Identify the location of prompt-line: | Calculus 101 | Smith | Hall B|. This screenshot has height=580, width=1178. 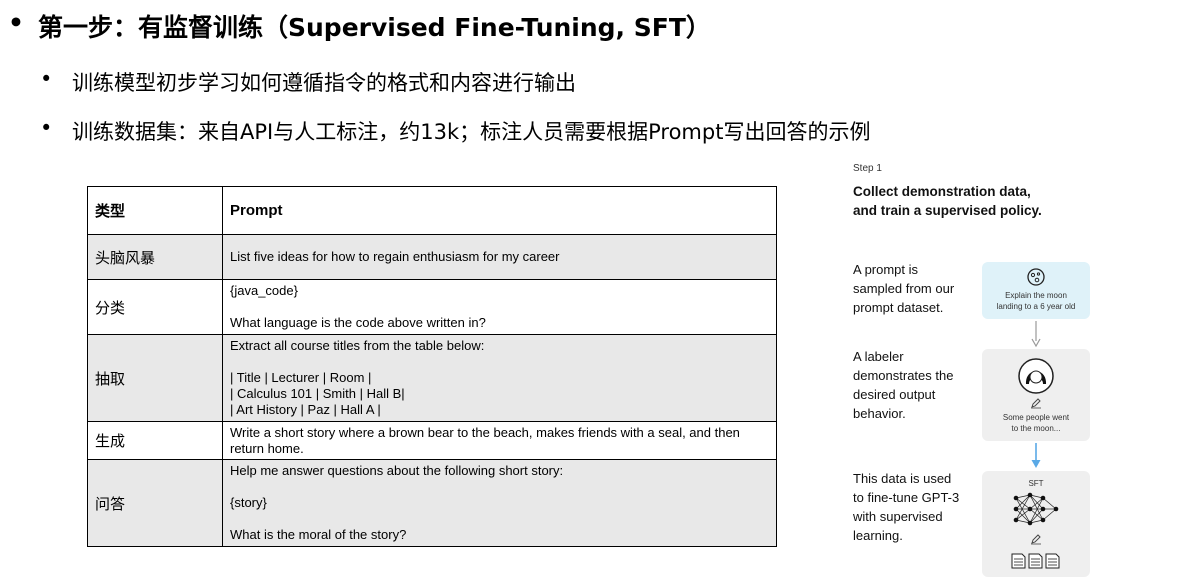
(317, 393).